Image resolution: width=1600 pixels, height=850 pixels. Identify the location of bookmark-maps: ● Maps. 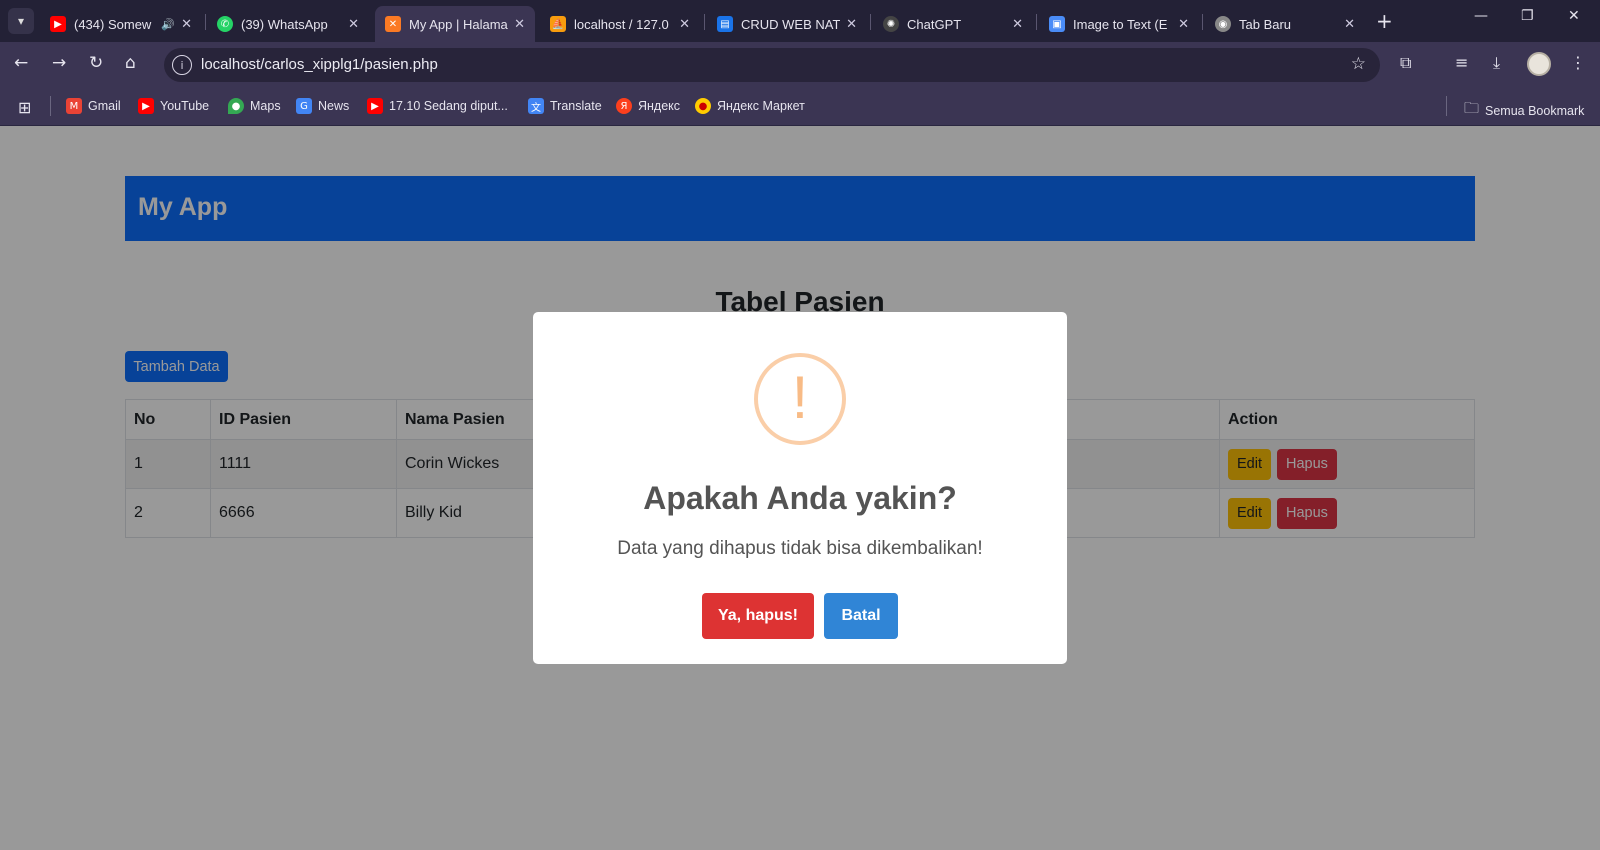
(254, 106).